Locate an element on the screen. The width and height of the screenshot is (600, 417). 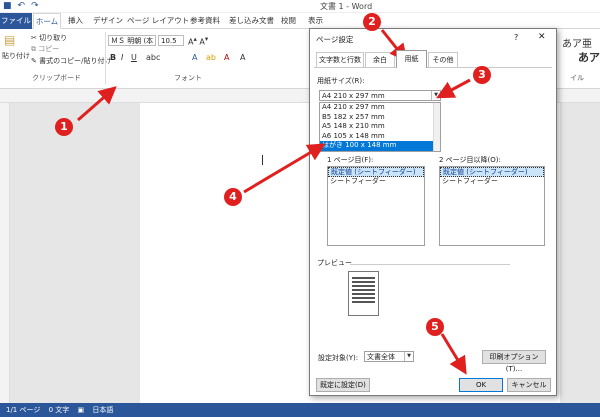
annotation-badge-3: 3 is located at coordinates (482, 75).